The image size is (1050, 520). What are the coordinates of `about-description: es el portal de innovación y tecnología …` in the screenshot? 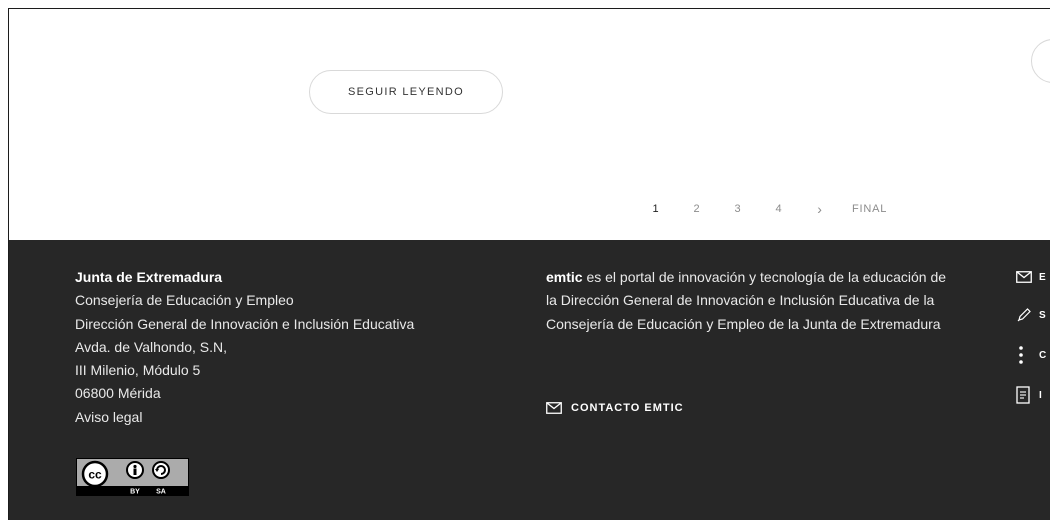 It's located at (746, 300).